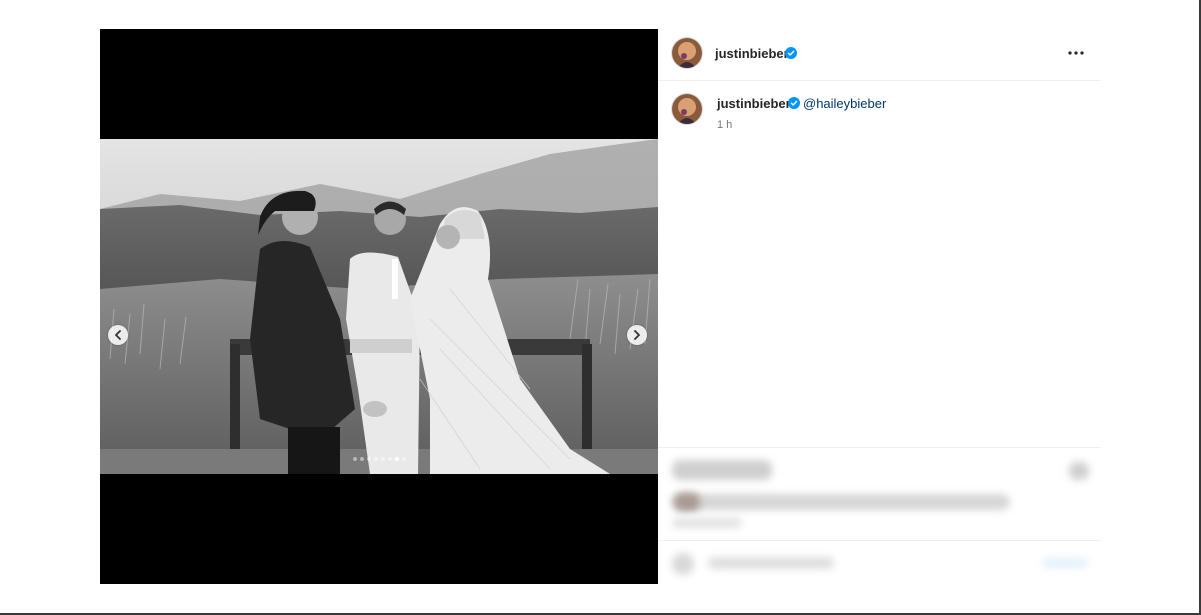  I want to click on caption-author-avatar, so click(687, 109).